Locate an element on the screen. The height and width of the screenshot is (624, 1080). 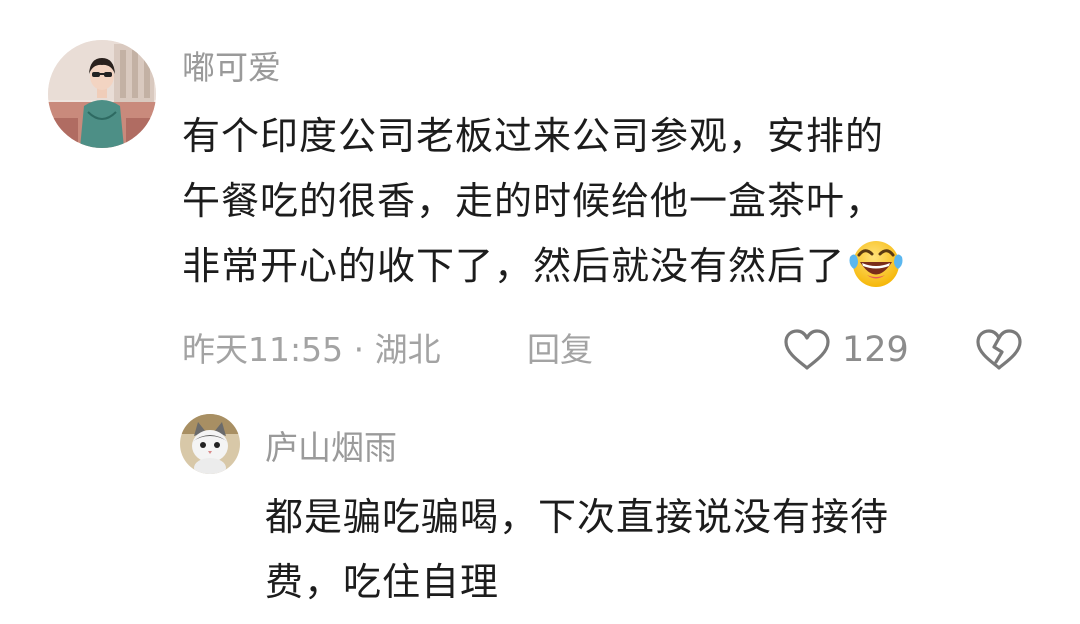
like-button: 129 is located at coordinates (845, 350).